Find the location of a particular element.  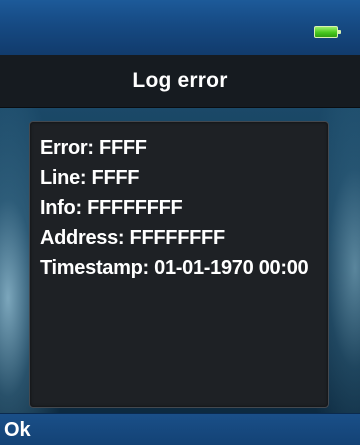

page-title: Log error is located at coordinates (180, 80).